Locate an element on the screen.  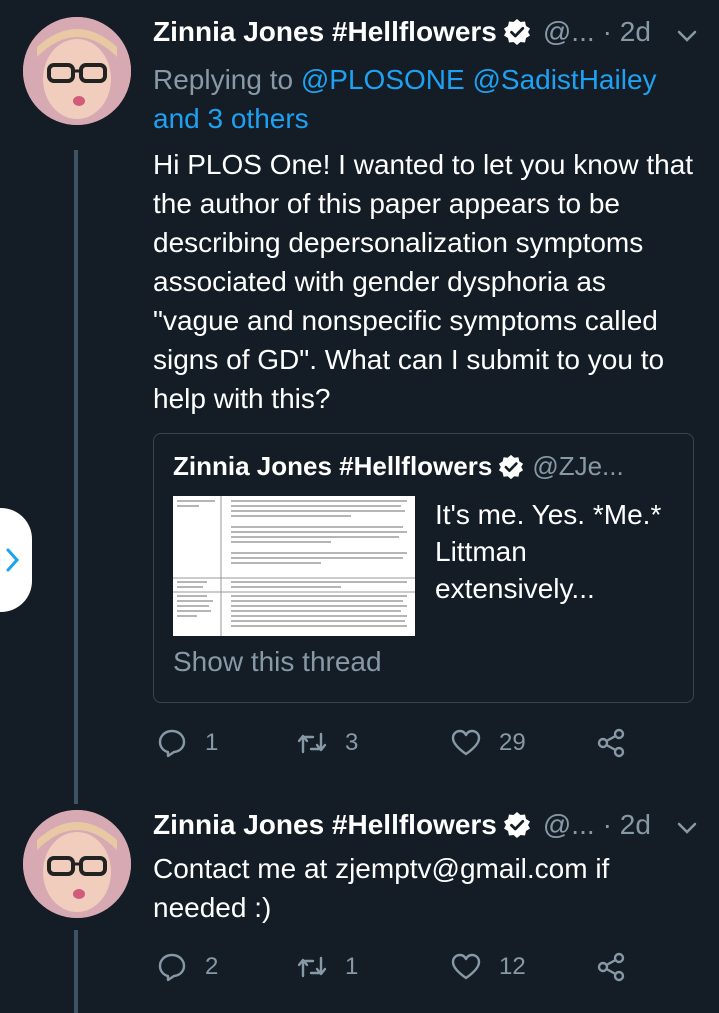
side-expand-tab is located at coordinates (16, 560).